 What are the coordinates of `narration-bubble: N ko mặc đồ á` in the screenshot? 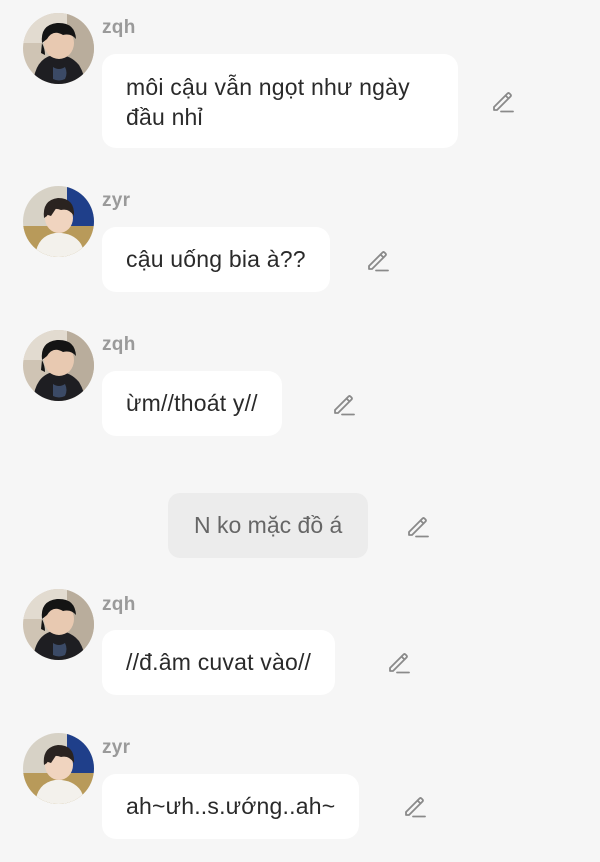 It's located at (268, 525).